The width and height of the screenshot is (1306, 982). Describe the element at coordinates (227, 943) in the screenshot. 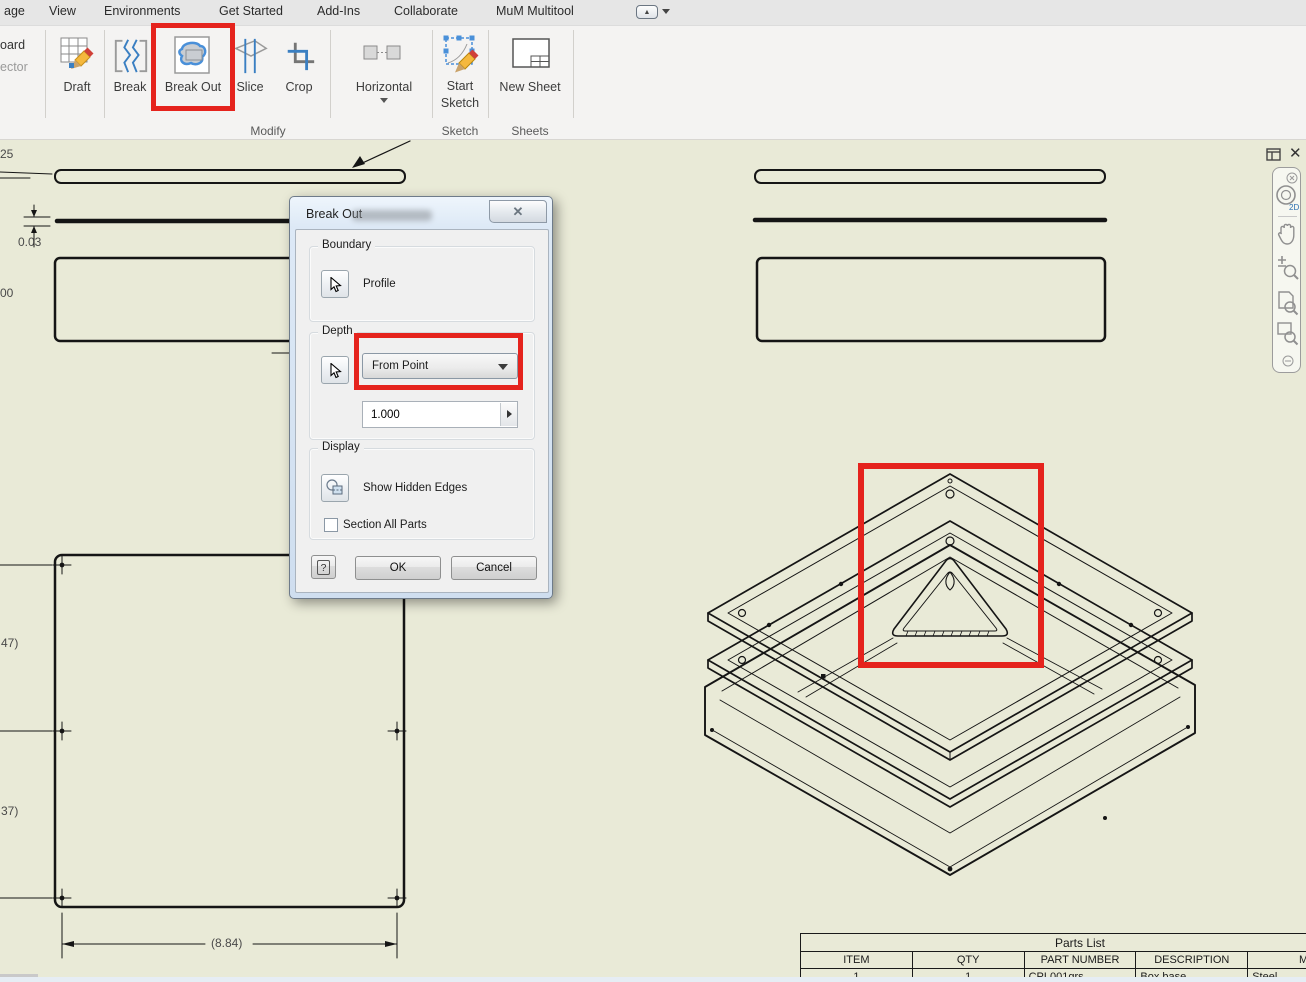

I see `dim-width: (8.84)` at that location.